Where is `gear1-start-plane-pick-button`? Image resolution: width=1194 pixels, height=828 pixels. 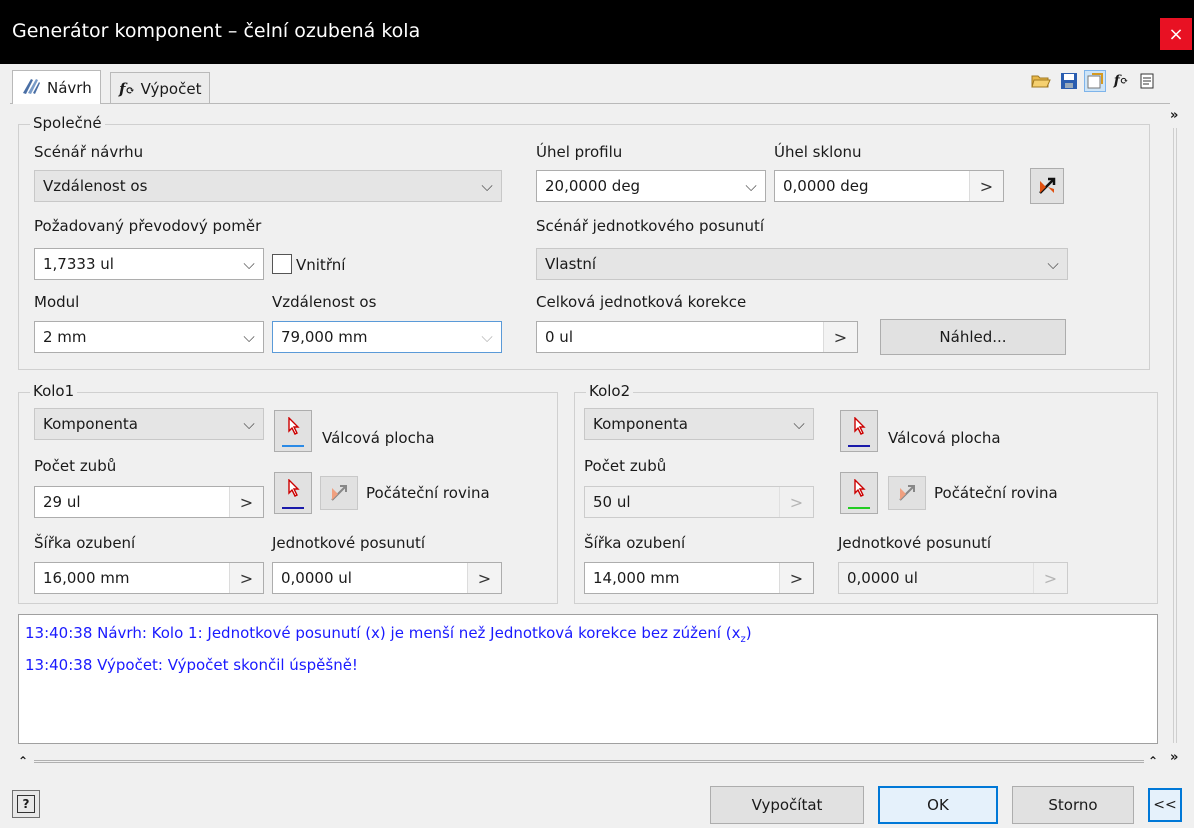
gear1-start-plane-pick-button is located at coordinates (293, 493).